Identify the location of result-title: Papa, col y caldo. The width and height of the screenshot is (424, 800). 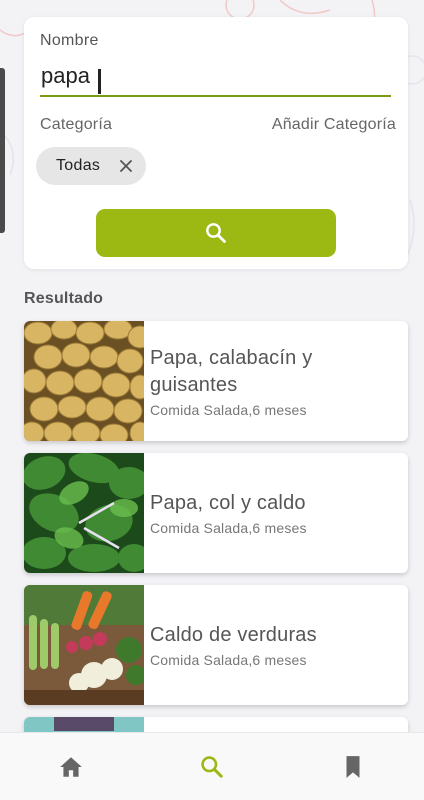
(228, 503).